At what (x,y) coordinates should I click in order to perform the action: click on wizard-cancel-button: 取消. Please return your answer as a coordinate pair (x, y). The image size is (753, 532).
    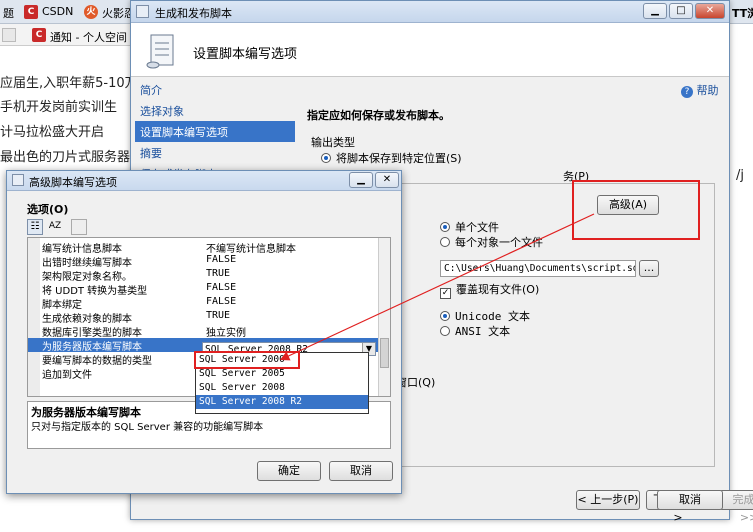
    Looking at the image, I should click on (690, 500).